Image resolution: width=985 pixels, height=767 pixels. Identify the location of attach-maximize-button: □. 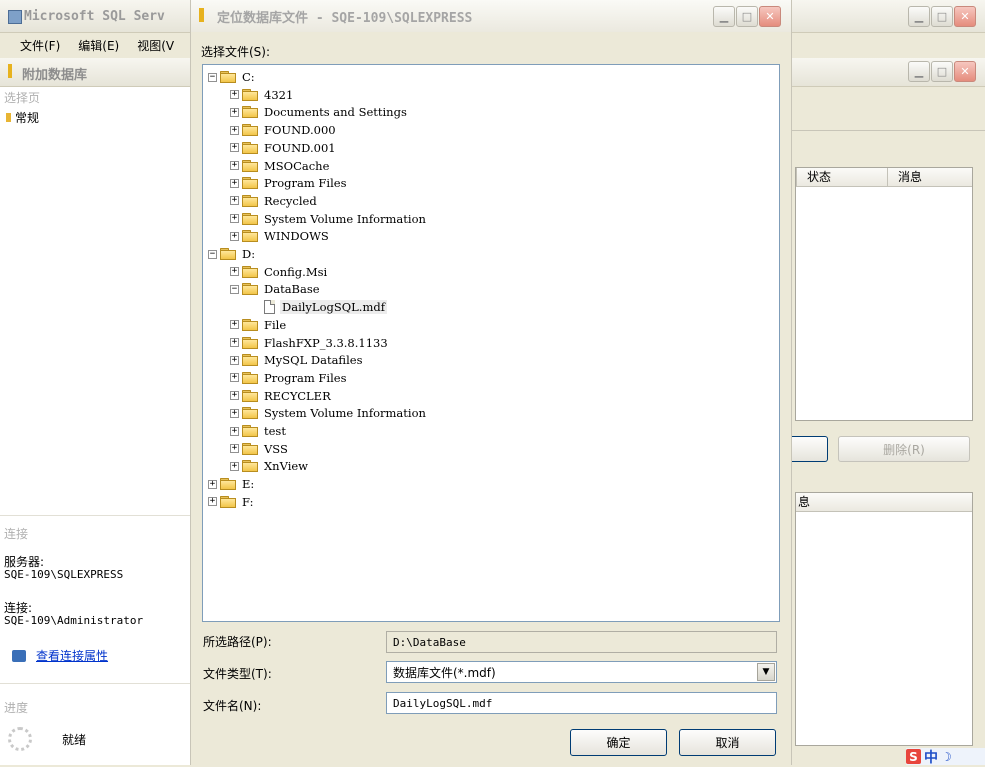
(942, 71).